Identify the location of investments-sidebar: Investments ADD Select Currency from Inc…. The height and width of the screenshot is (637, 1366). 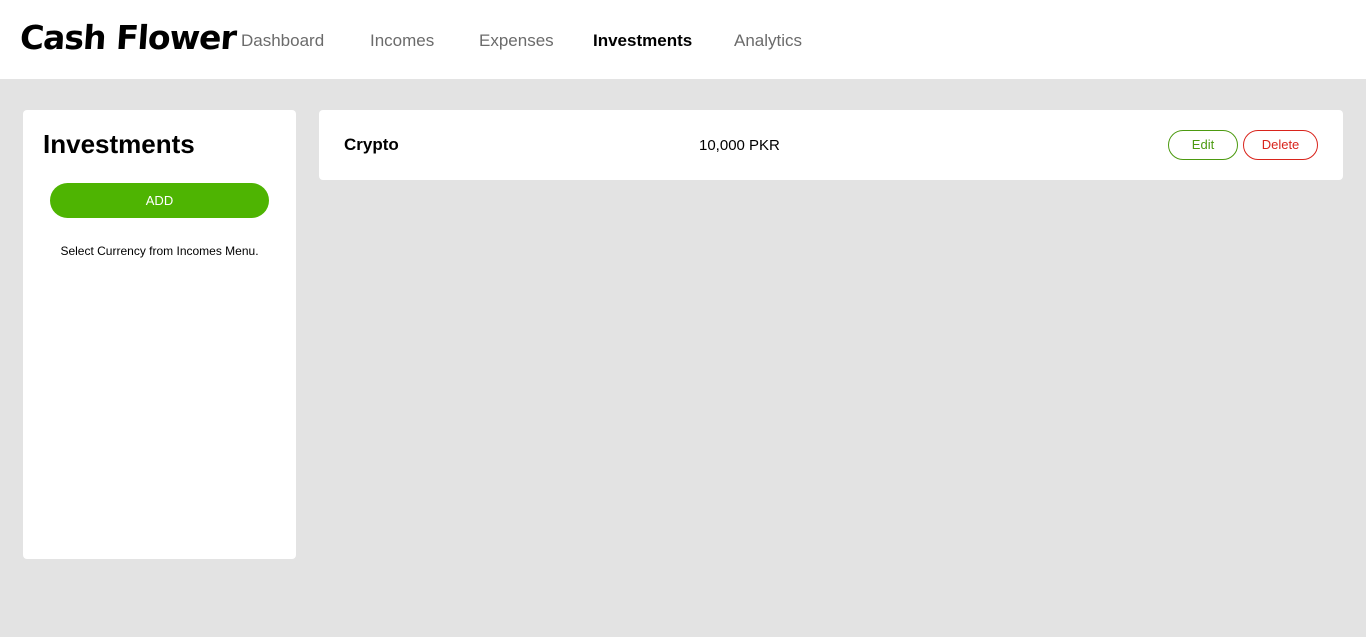
(159, 334).